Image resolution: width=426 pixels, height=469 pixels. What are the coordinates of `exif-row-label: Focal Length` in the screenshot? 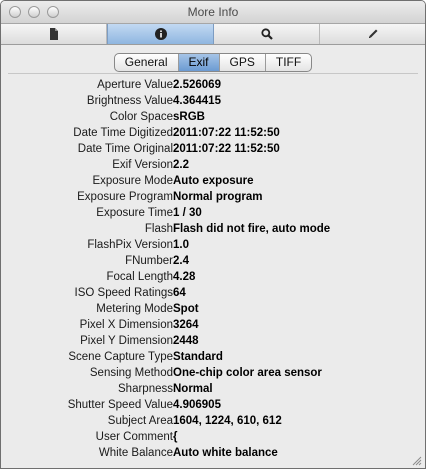 It's located at (140, 277).